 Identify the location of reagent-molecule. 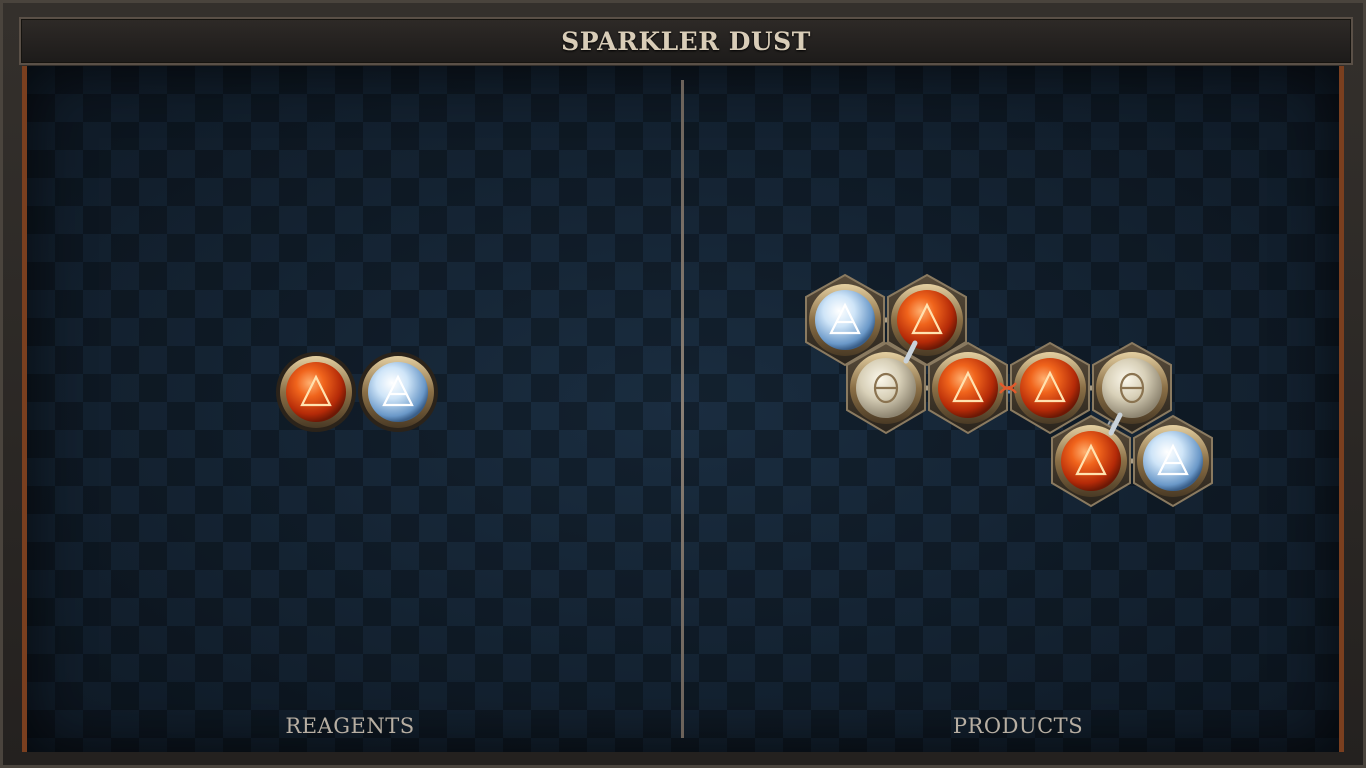
(357, 392).